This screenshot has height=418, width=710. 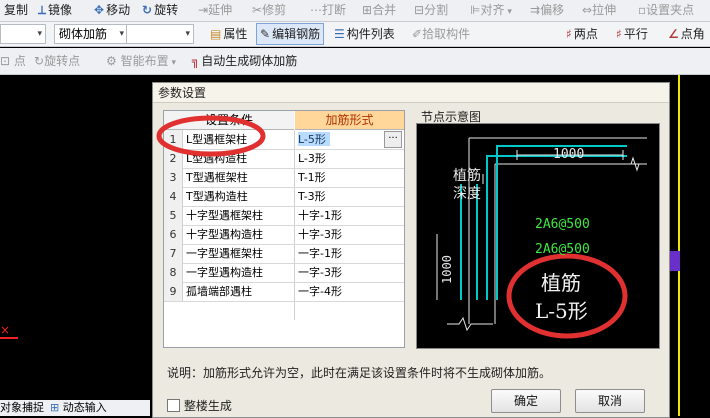 What do you see at coordinates (314, 139) in the screenshot?
I see `text-selection-highlight` at bounding box center [314, 139].